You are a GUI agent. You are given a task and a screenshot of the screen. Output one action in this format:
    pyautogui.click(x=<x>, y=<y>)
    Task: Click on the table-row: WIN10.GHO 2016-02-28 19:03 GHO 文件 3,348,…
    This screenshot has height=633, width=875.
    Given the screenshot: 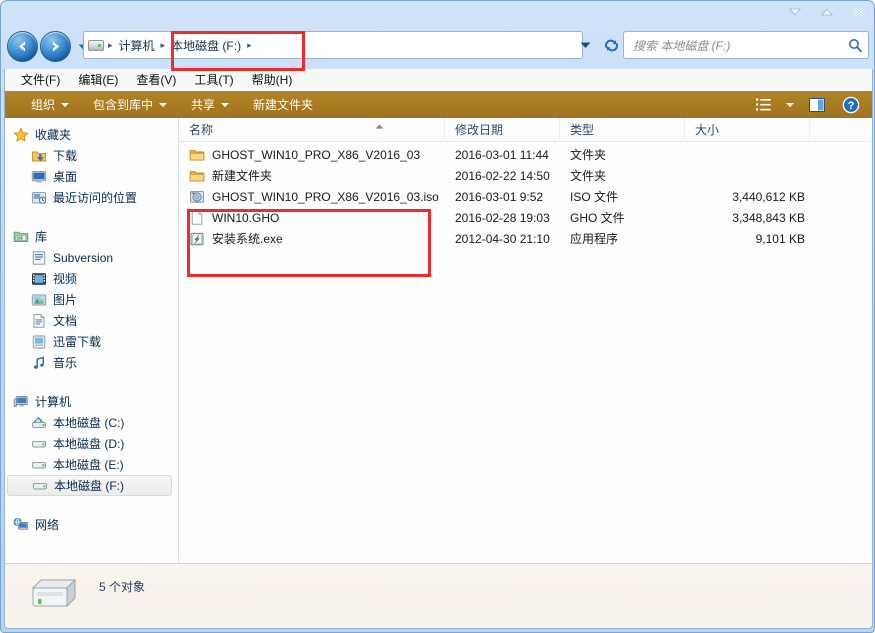 What is the action you would take?
    pyautogui.click(x=525, y=217)
    